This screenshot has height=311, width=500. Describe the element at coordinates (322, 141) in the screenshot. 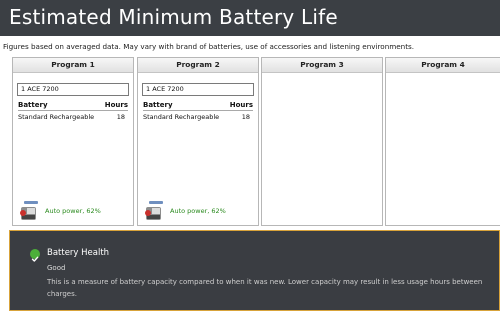

I see `program-column-3: Program 3` at that location.